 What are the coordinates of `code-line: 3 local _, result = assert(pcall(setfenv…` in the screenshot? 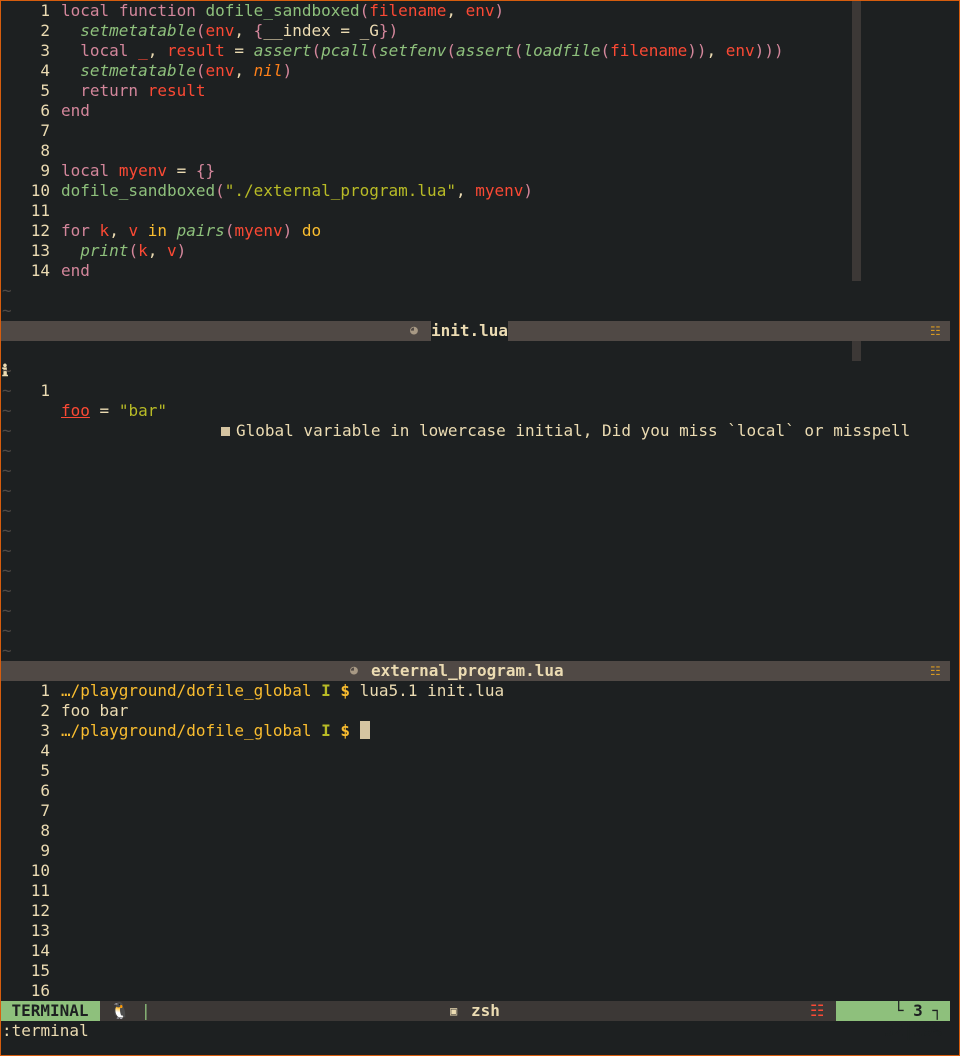 It's located at (479, 51).